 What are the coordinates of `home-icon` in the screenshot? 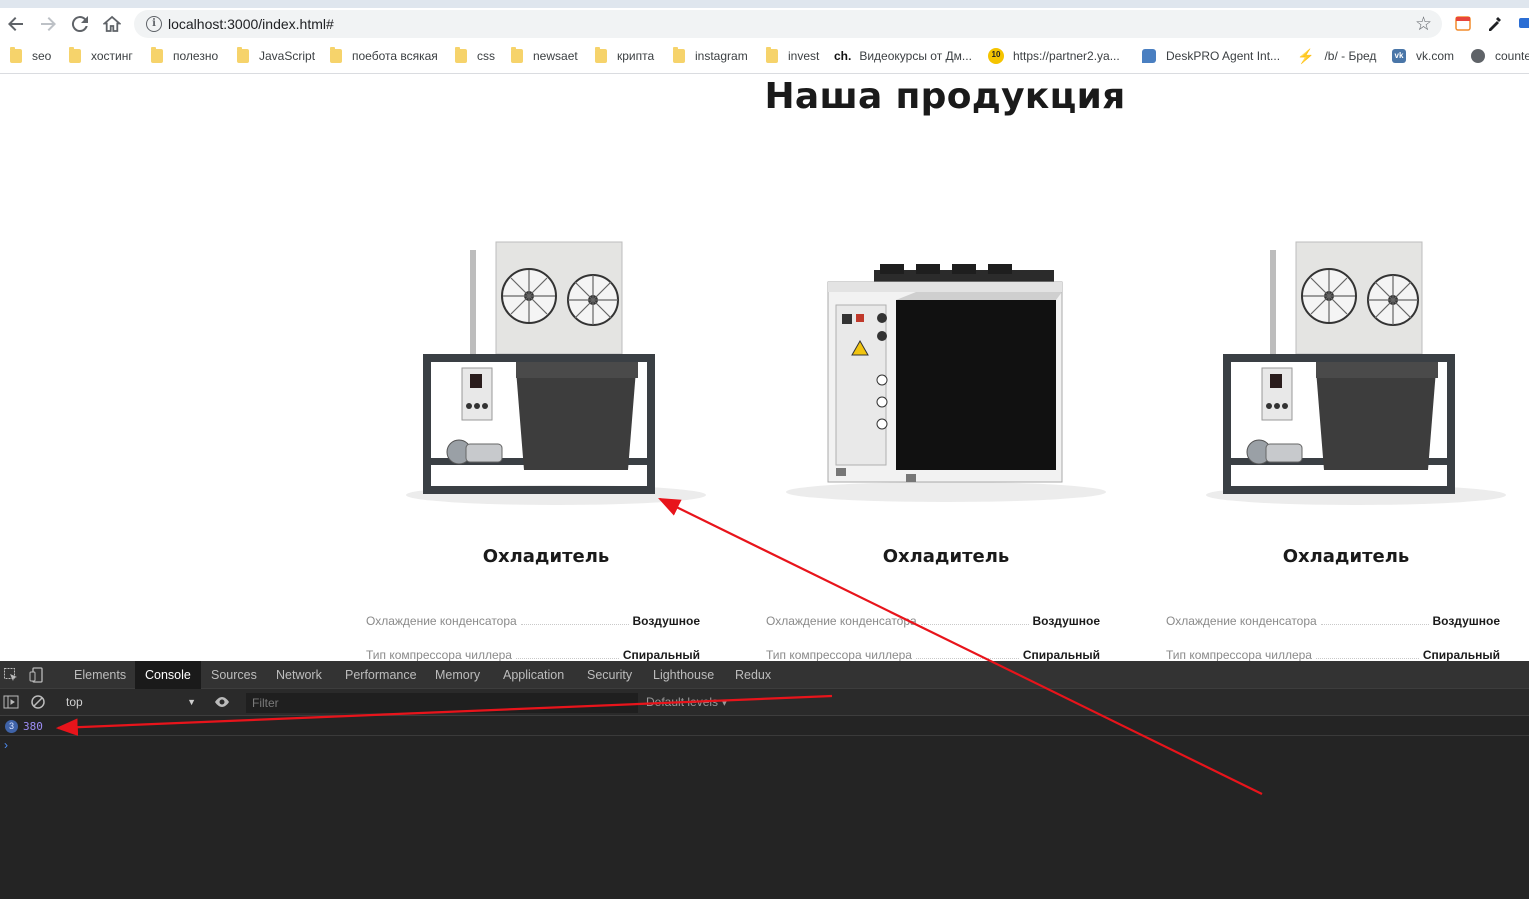 It's located at (112, 23).